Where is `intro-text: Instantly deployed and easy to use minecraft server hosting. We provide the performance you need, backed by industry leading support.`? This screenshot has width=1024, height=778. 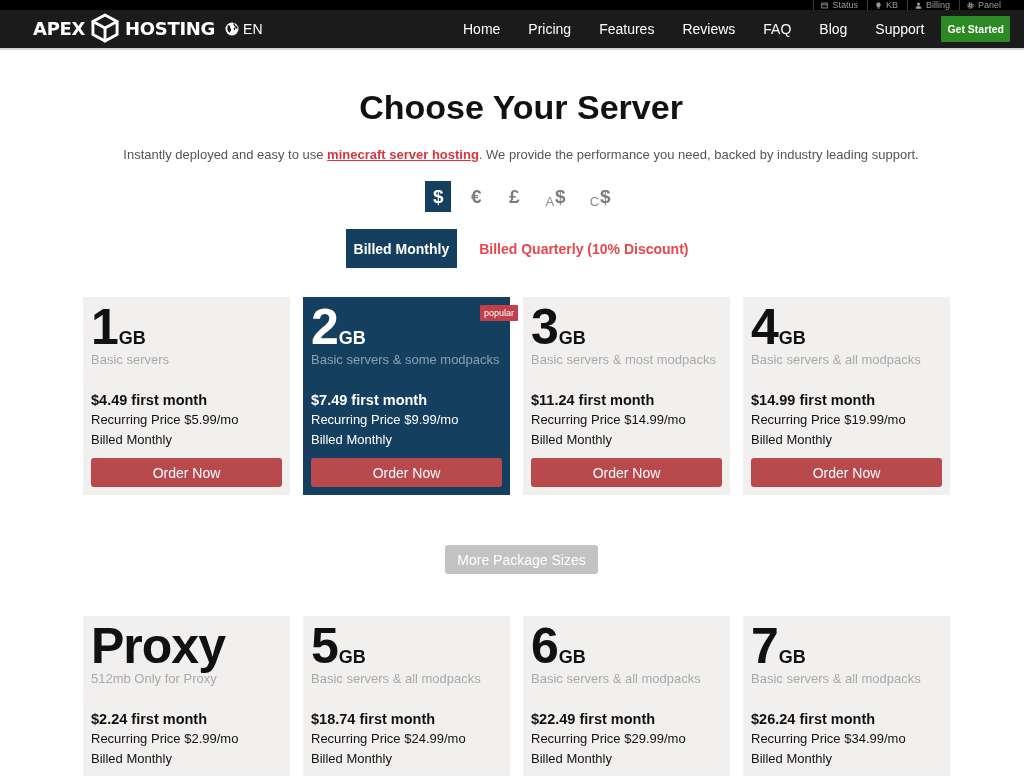 intro-text: Instantly deployed and easy to use minecraft server hosting. We provide the performance you need, backed by industry leading support. is located at coordinates (521, 155).